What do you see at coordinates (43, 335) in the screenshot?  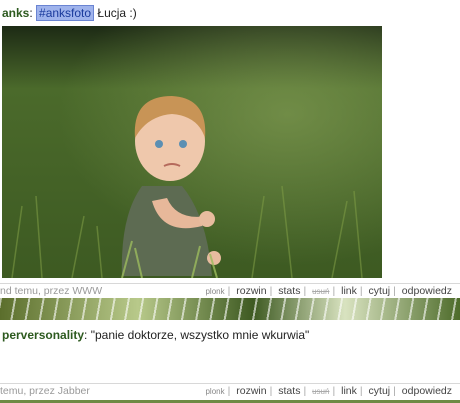 I see `post-author: perversonality` at bounding box center [43, 335].